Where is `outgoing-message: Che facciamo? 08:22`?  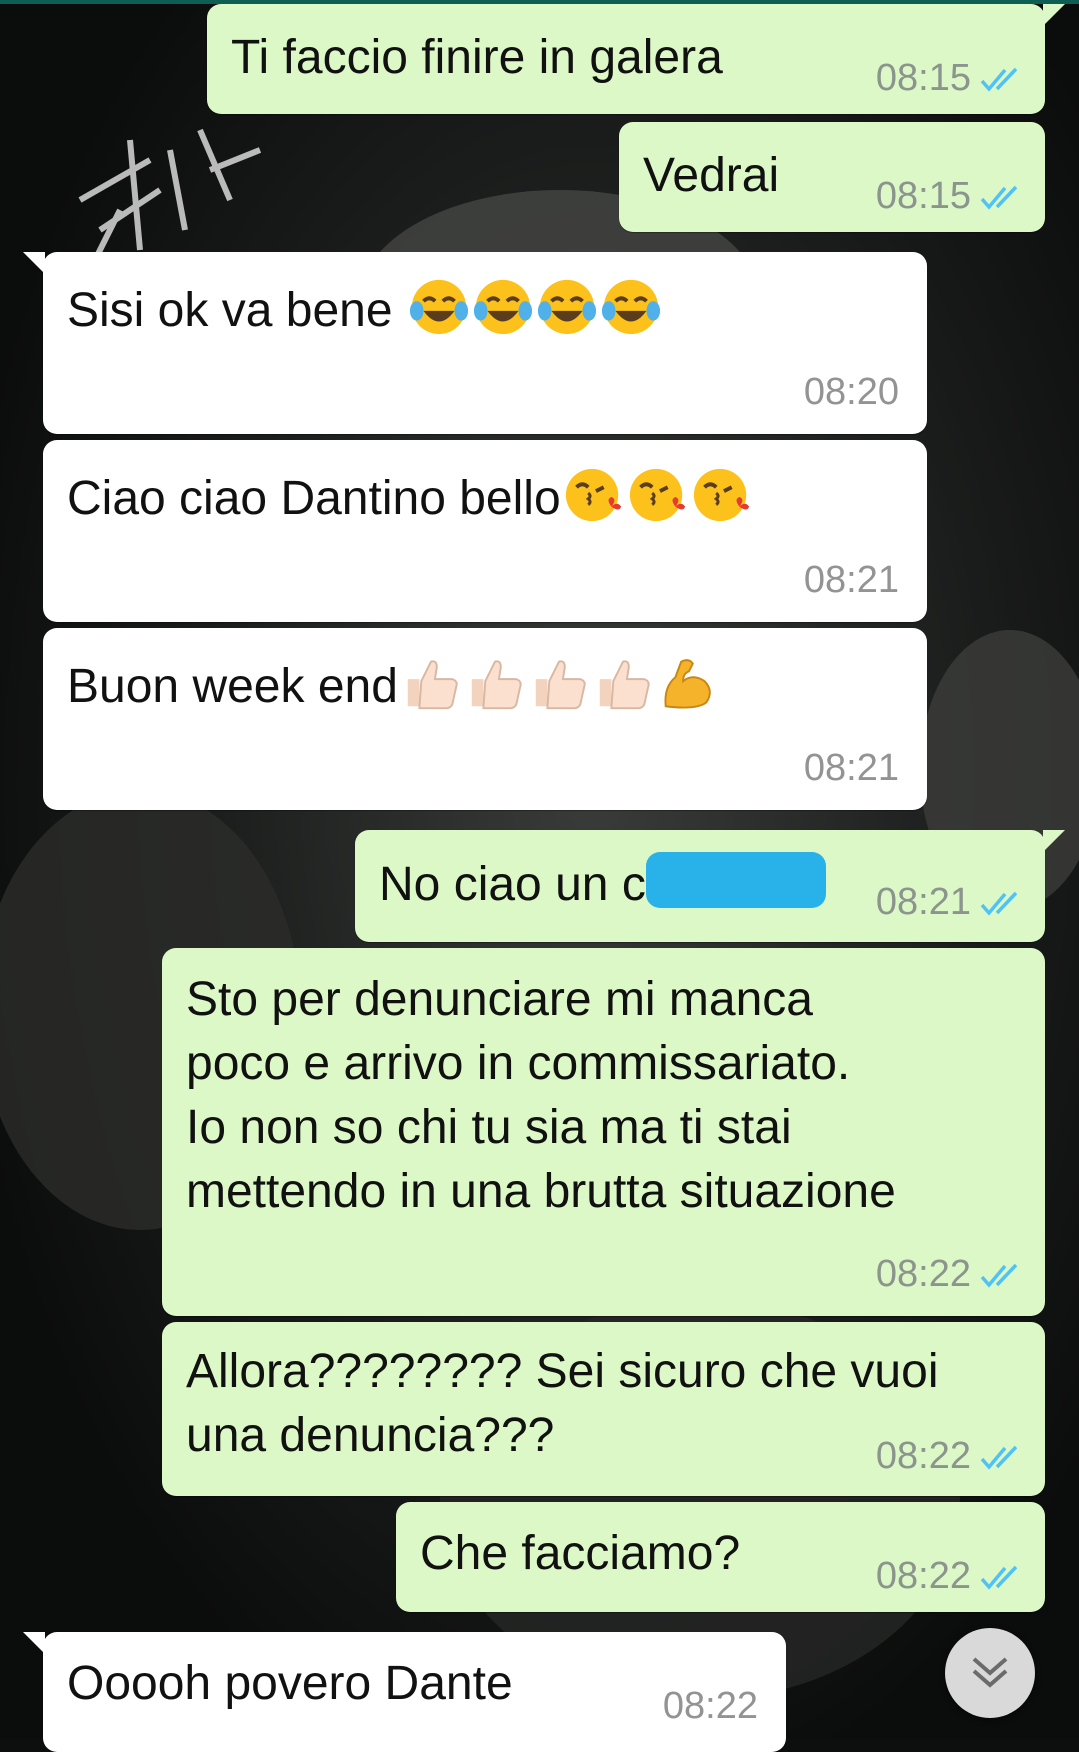
outgoing-message: Che facciamo? 08:22 is located at coordinates (720, 1557).